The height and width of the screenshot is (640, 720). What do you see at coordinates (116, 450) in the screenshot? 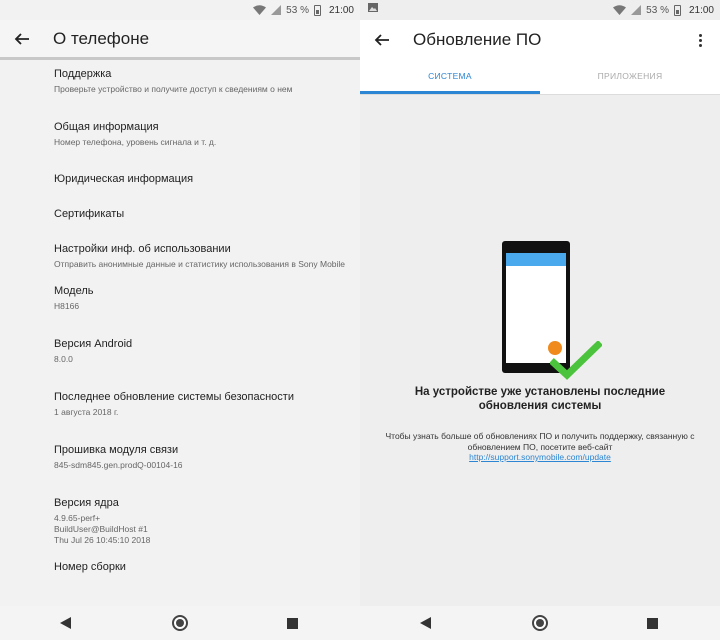
I see `item-title: Прошивка модуля связи` at bounding box center [116, 450].